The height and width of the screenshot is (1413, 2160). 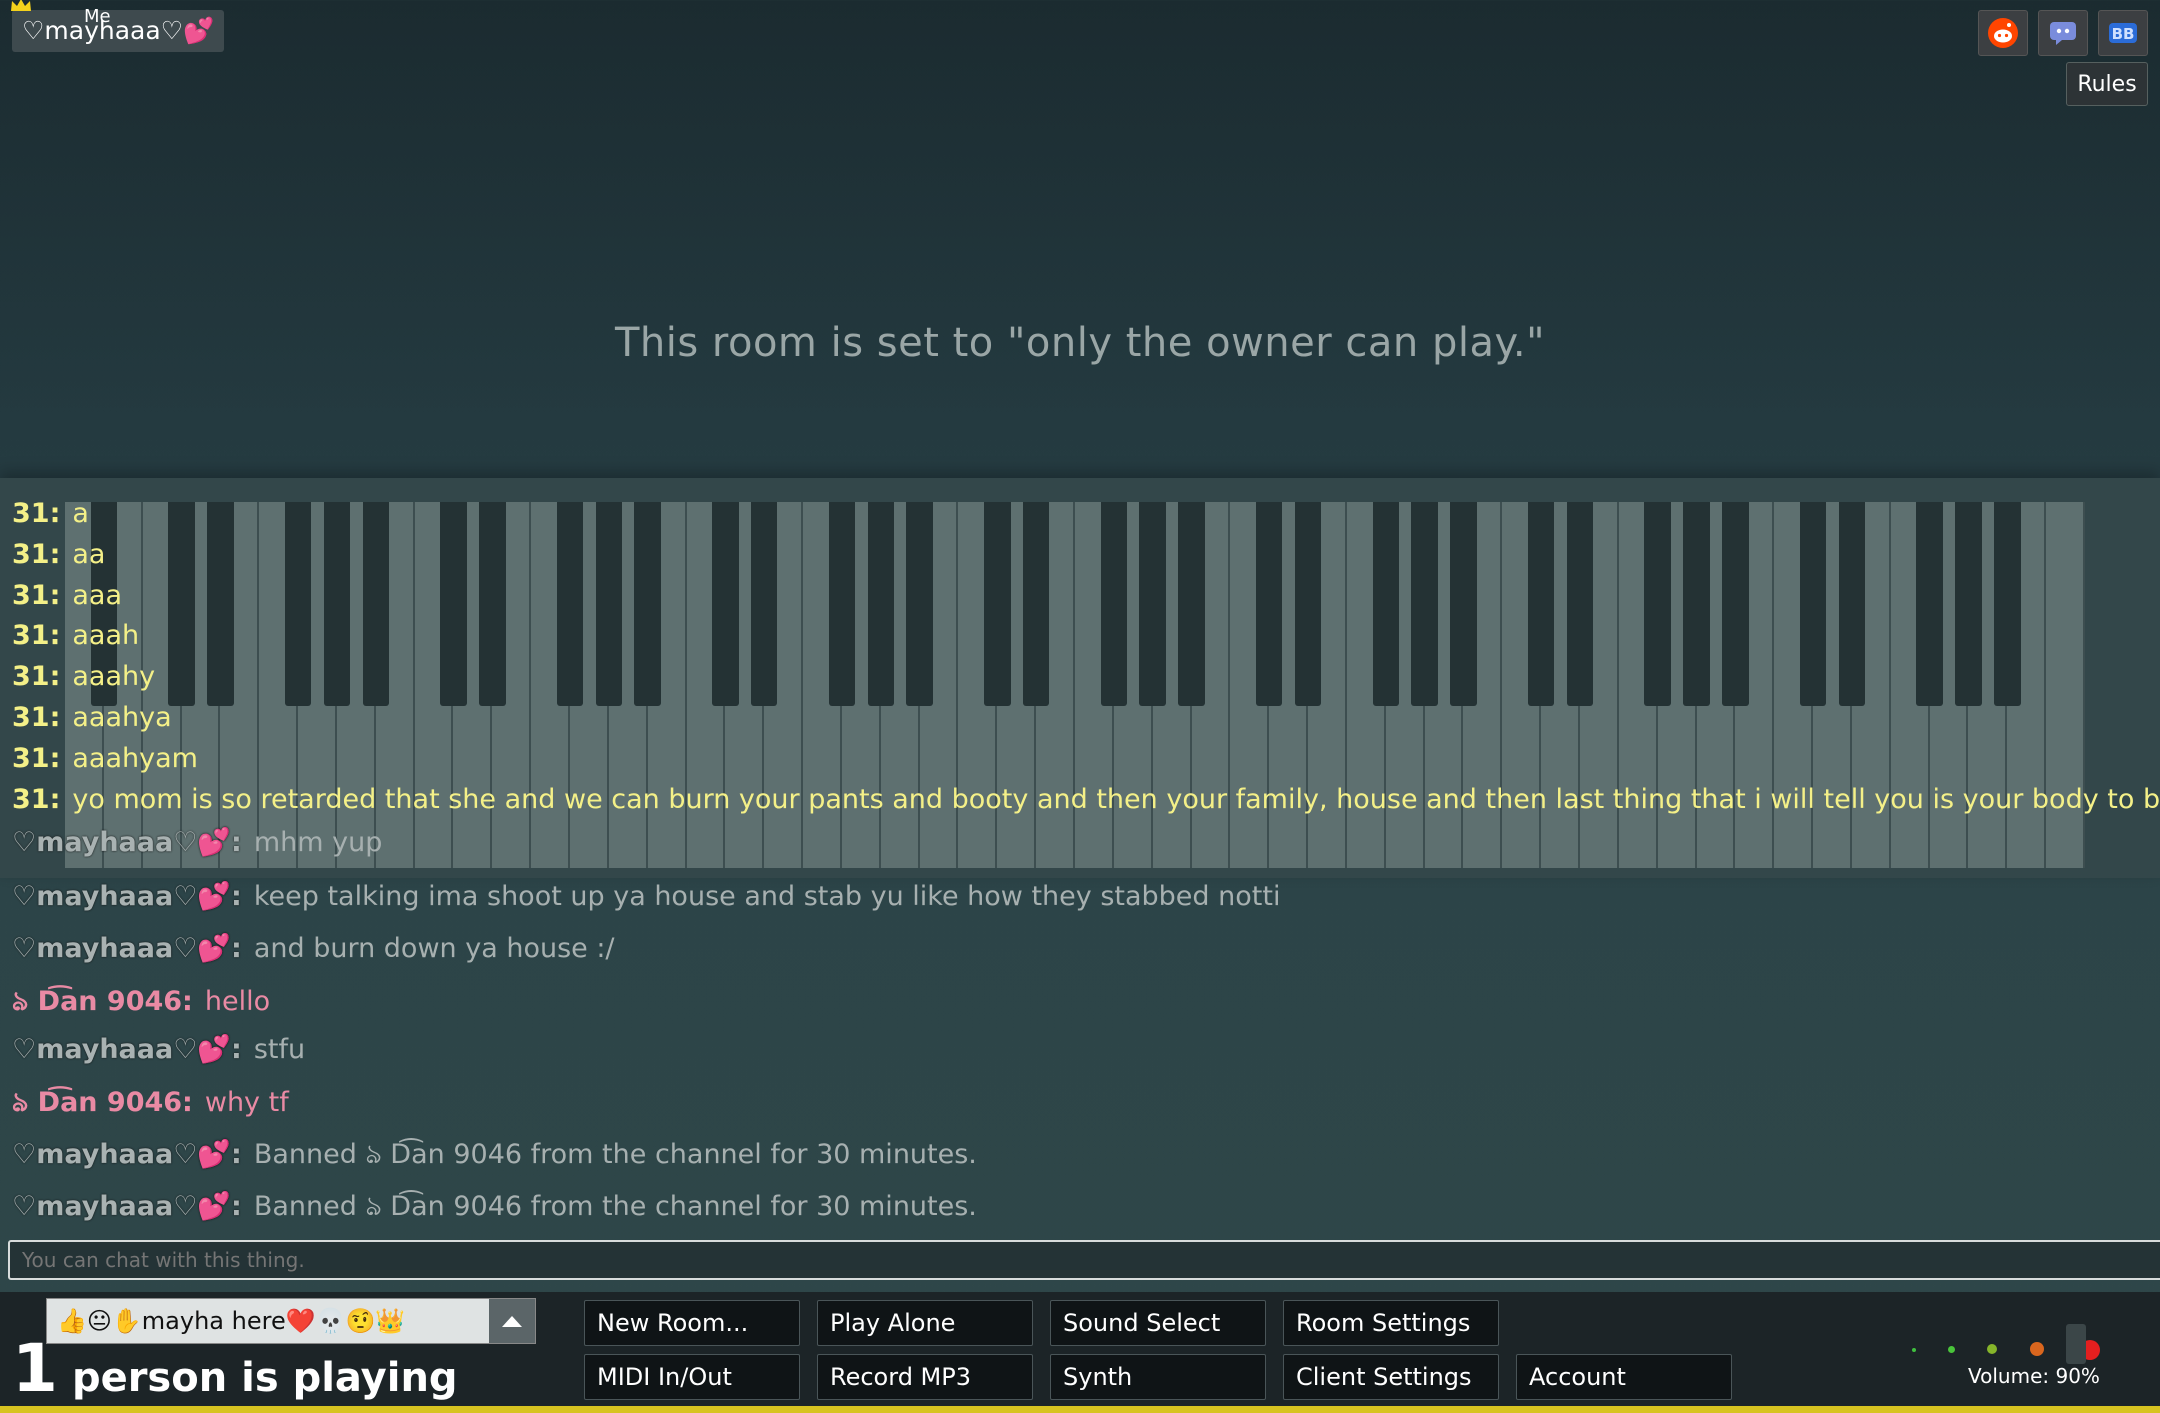 What do you see at coordinates (1158, 1323) in the screenshot?
I see `sound-select-button: Sound Select` at bounding box center [1158, 1323].